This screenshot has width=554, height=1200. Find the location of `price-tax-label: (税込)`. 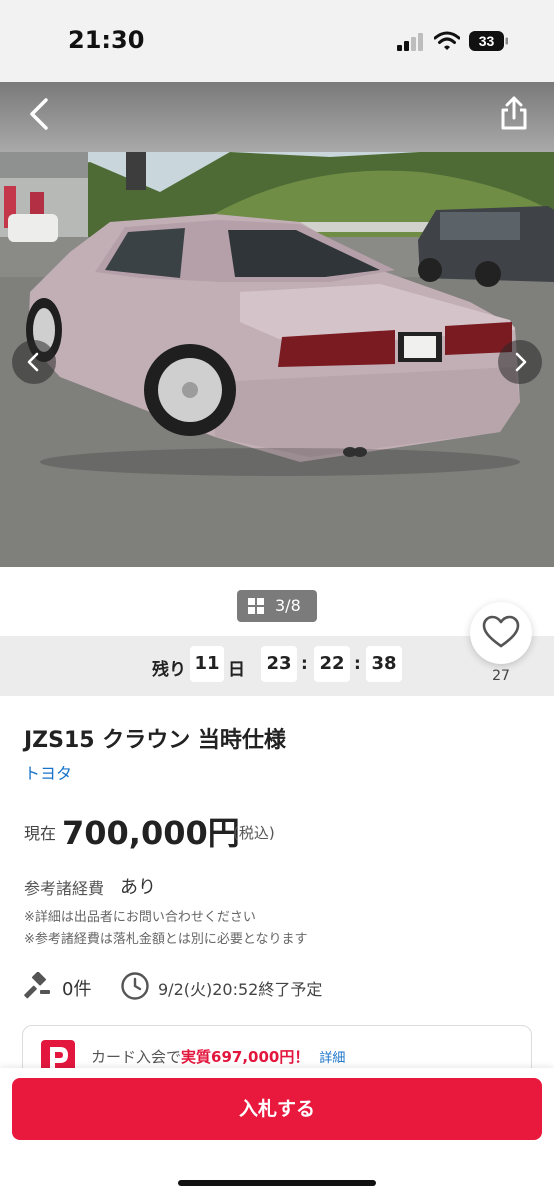

price-tax-label: (税込) is located at coordinates (254, 833).